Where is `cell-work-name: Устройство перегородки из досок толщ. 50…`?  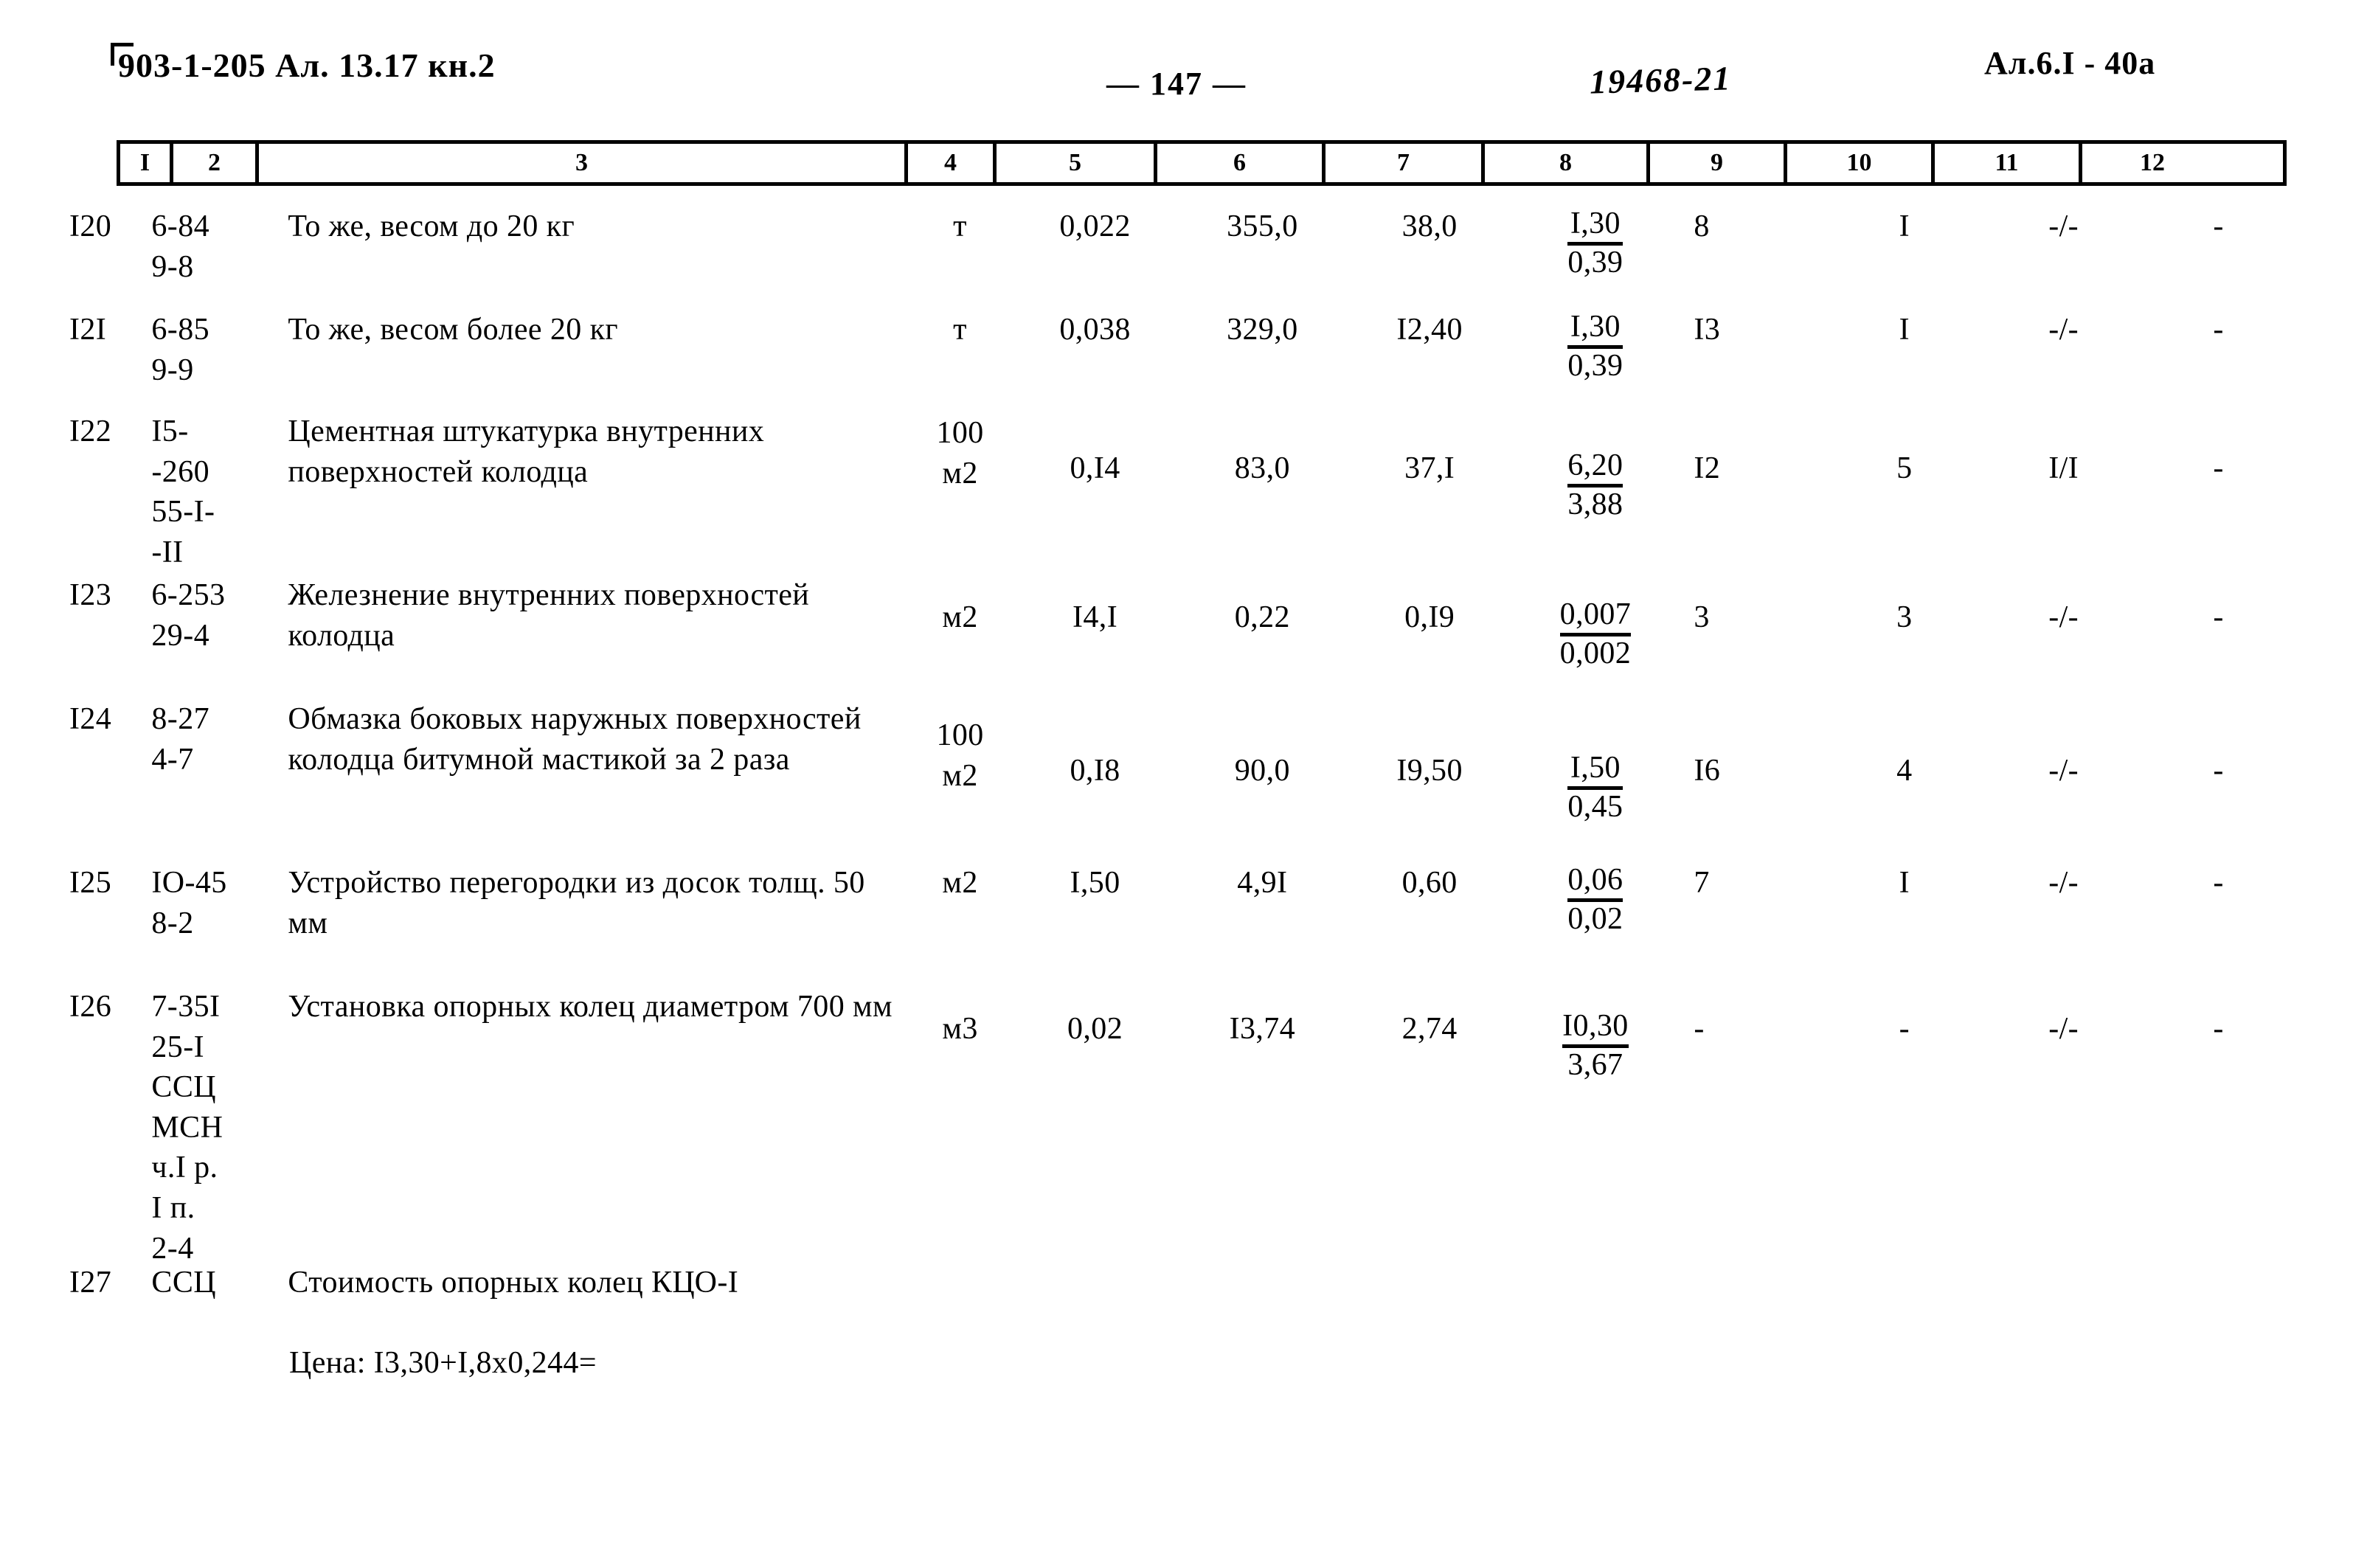
cell-work-name: Устройство перегородки из досок толщ. 50… is located at coordinates (576, 903).